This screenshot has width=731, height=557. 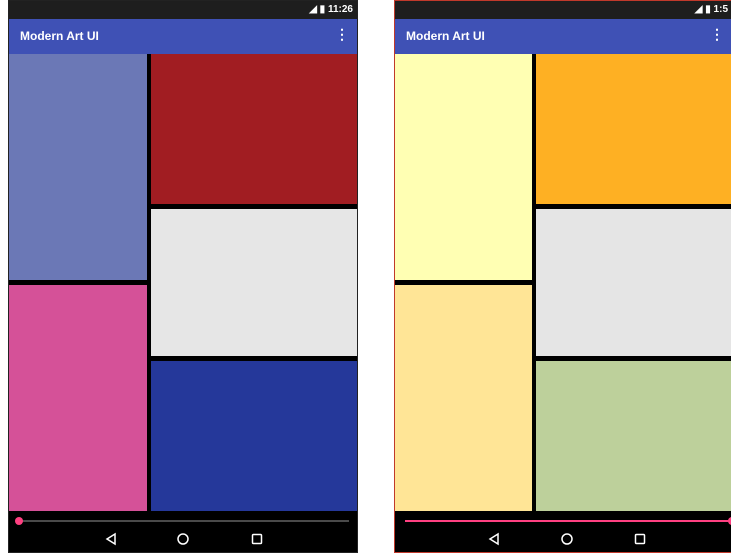 What do you see at coordinates (720, 9) in the screenshot?
I see `status-time: 1:5` at bounding box center [720, 9].